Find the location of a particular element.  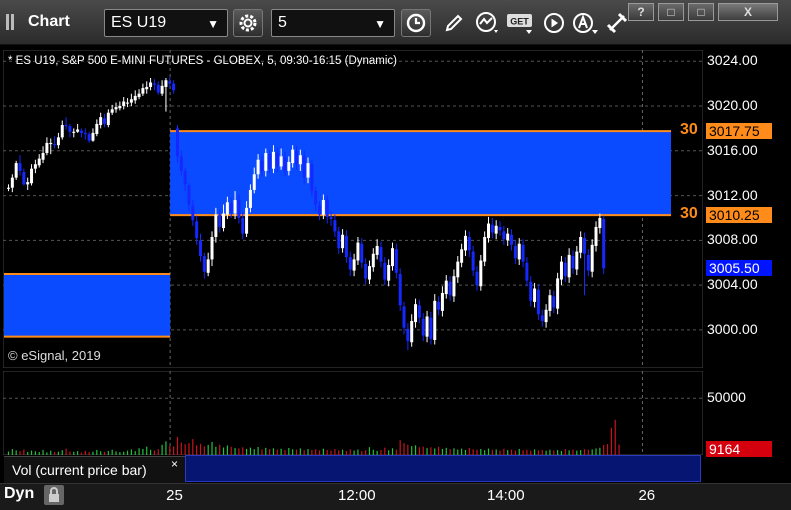

price-tick-label: 3024.00 is located at coordinates (732, 60).